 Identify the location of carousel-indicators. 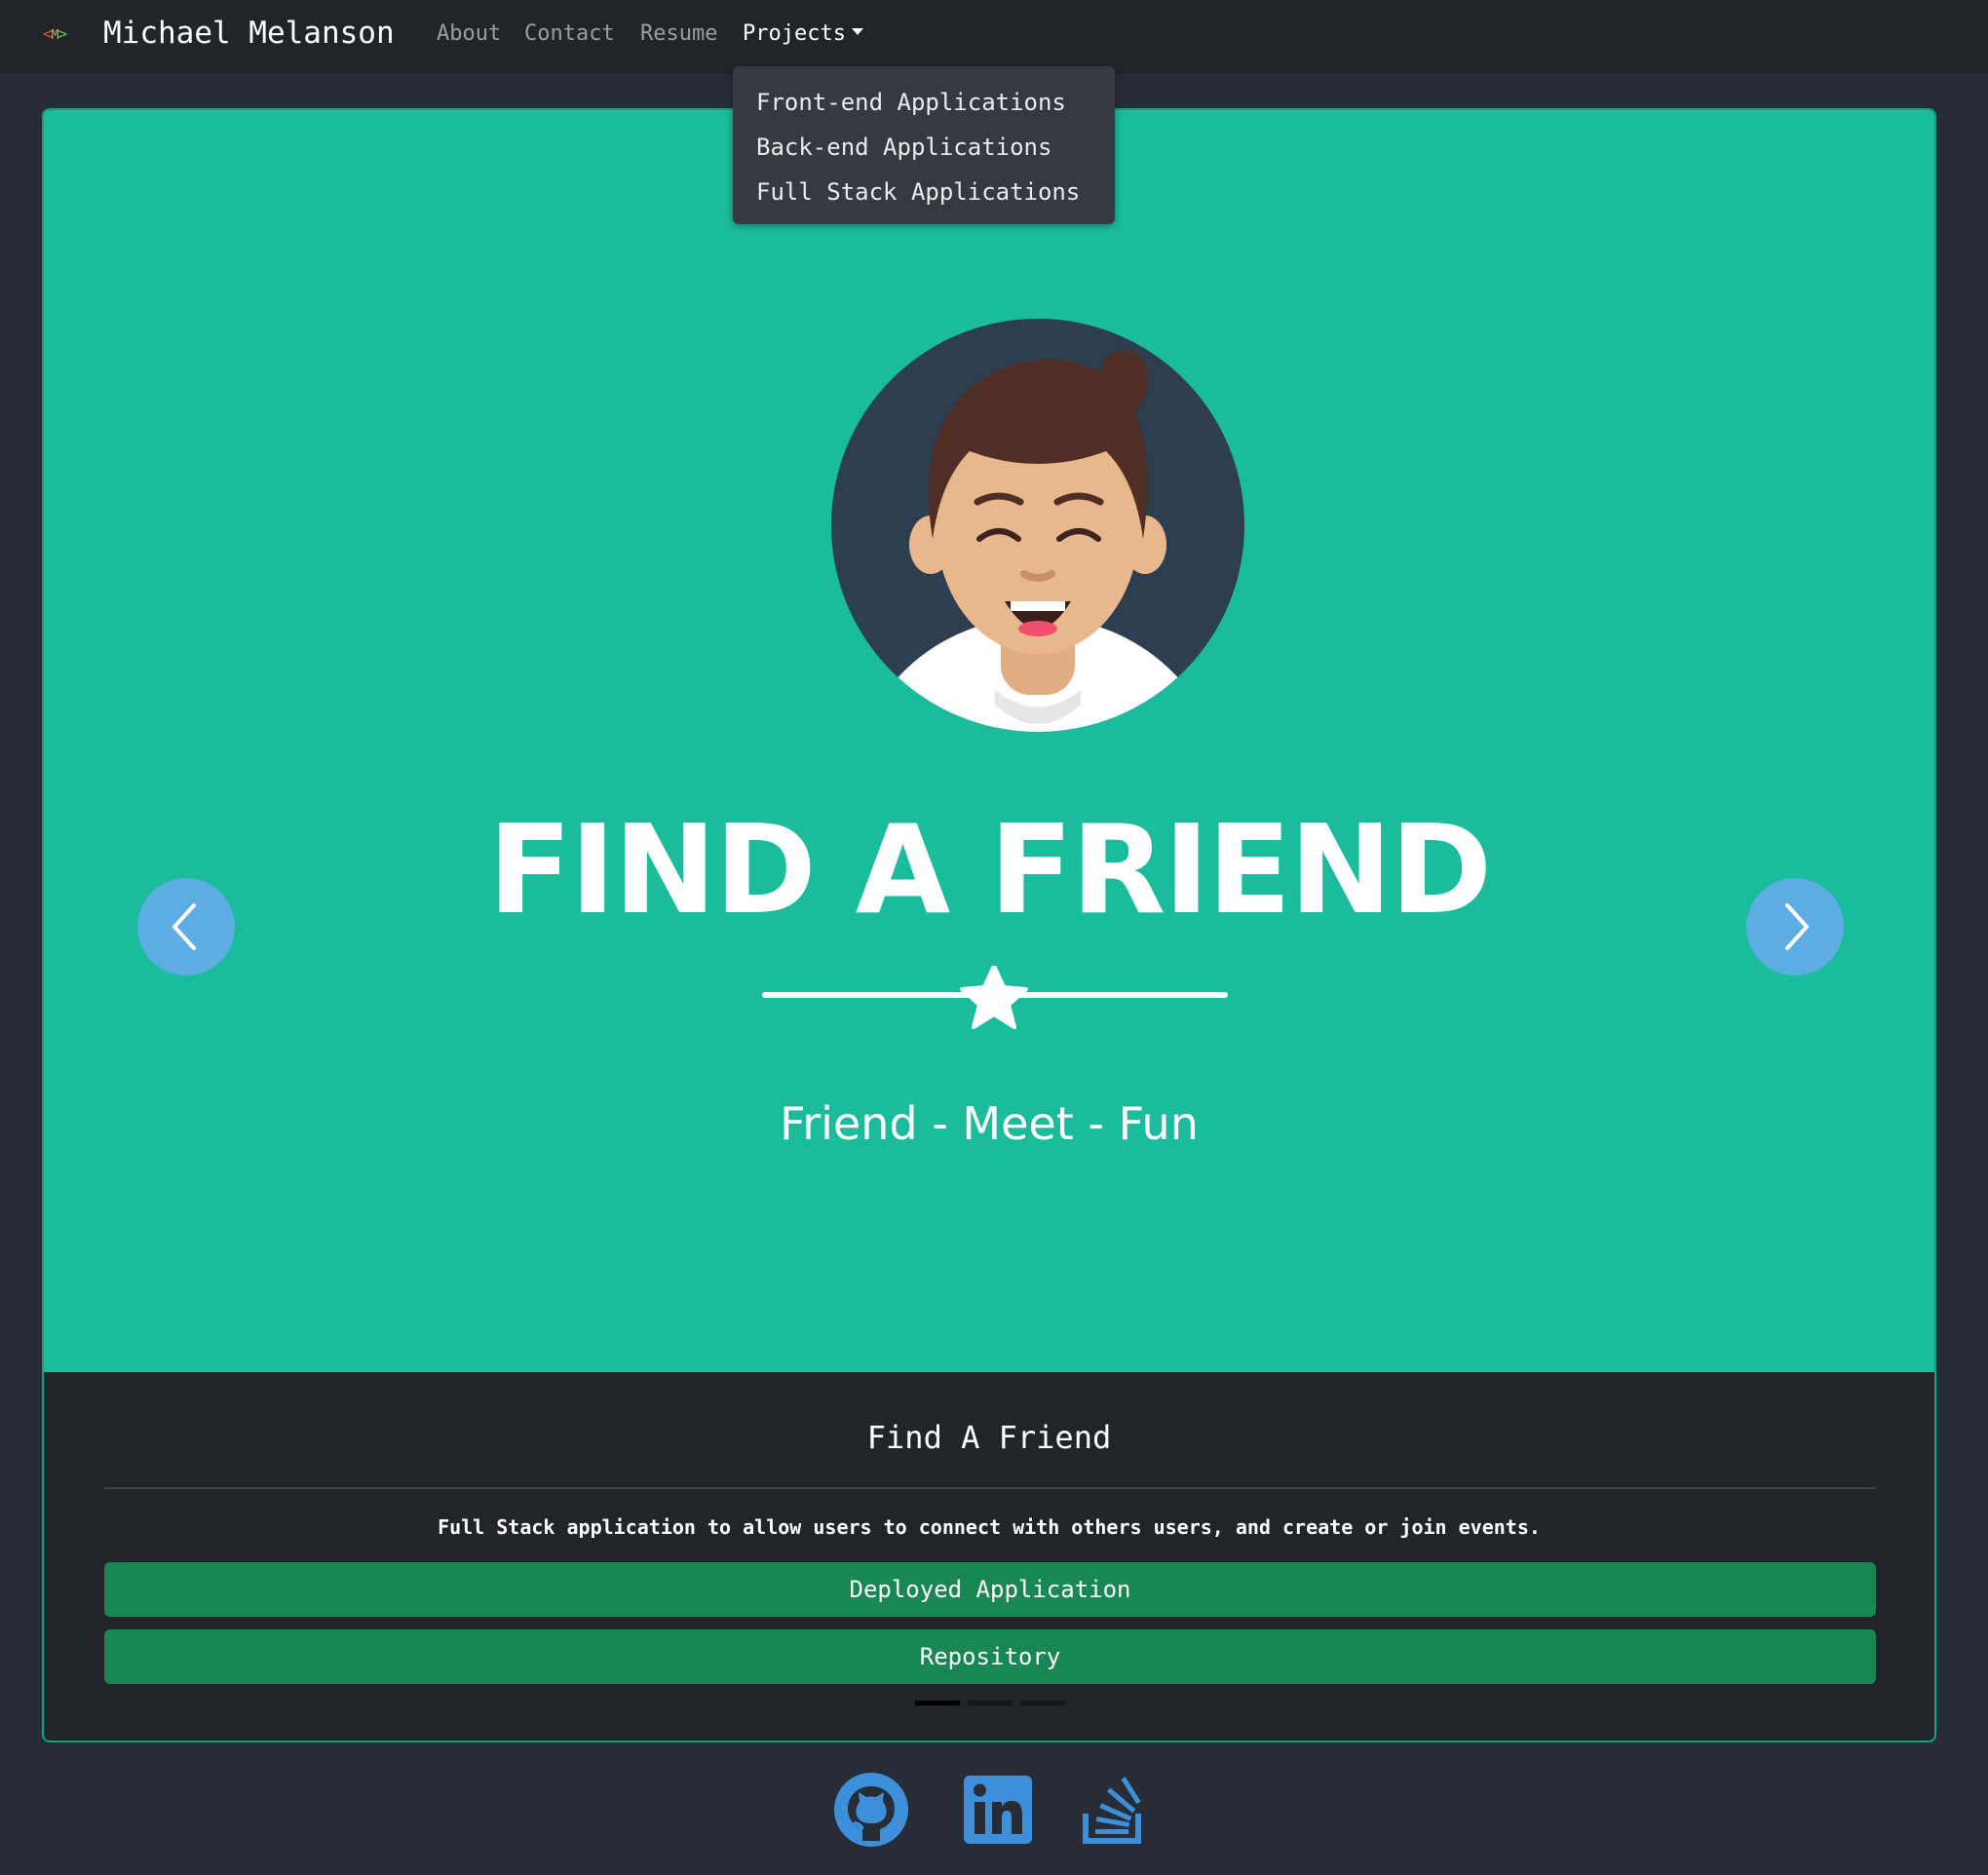
(1012, 1703).